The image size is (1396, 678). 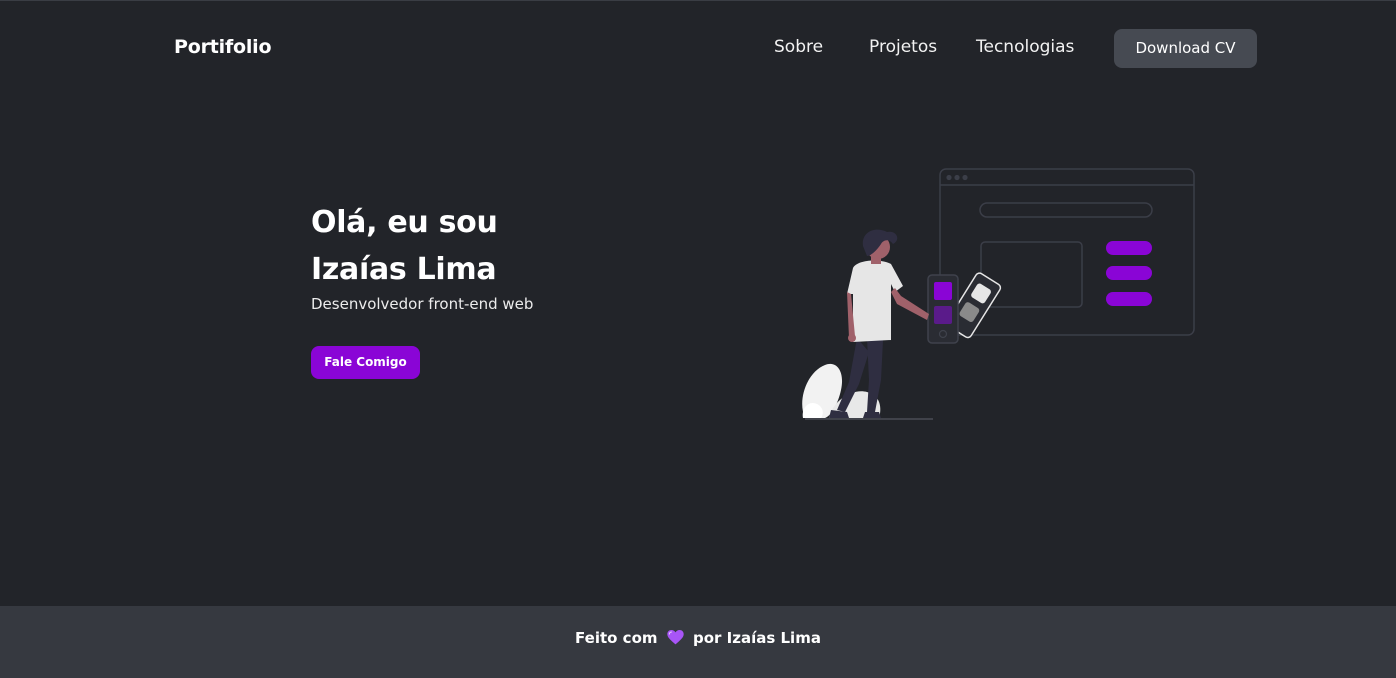 What do you see at coordinates (404, 222) in the screenshot?
I see `hero-title-line-1: Olá, eu sou` at bounding box center [404, 222].